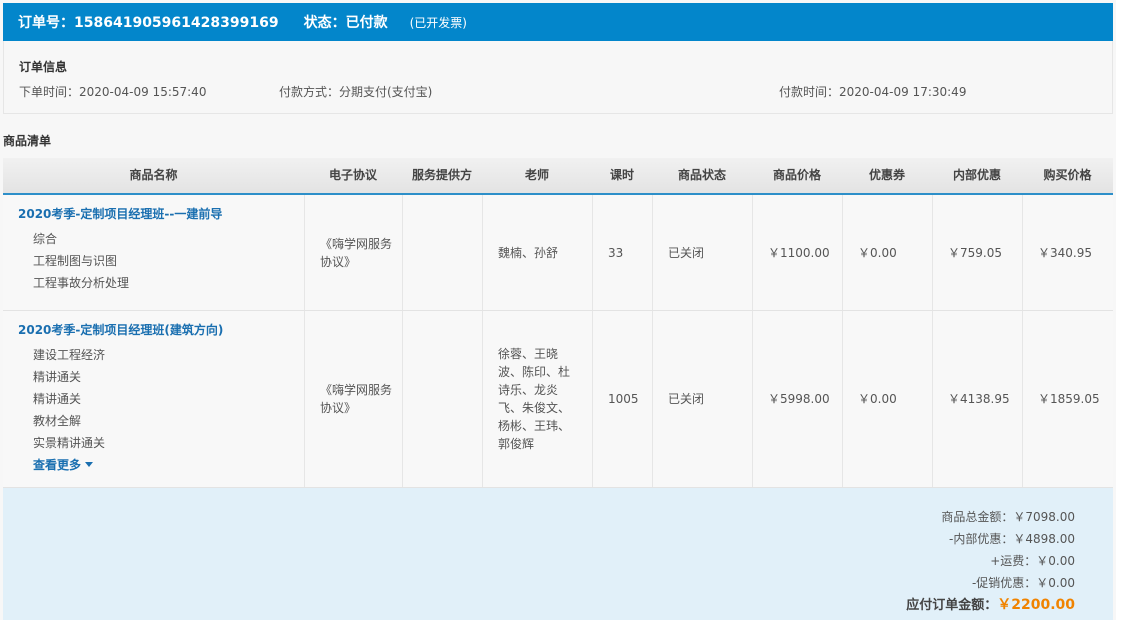 This screenshot has width=1130, height=620. Describe the element at coordinates (45, 239) in the screenshot. I see `course-subitem: 综合` at that location.